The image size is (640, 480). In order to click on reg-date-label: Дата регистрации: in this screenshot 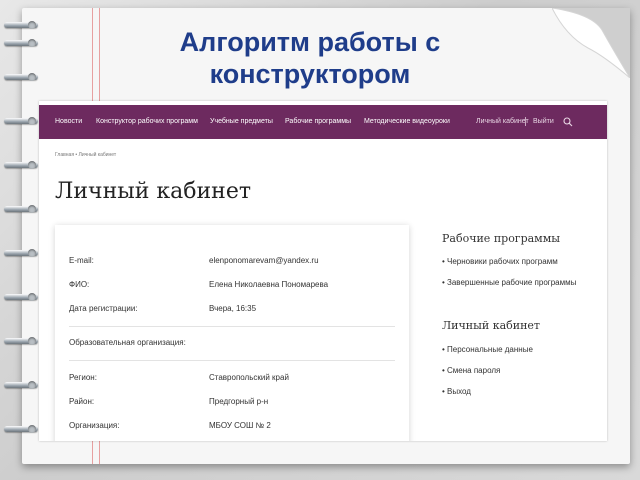, I will do `click(103, 308)`.